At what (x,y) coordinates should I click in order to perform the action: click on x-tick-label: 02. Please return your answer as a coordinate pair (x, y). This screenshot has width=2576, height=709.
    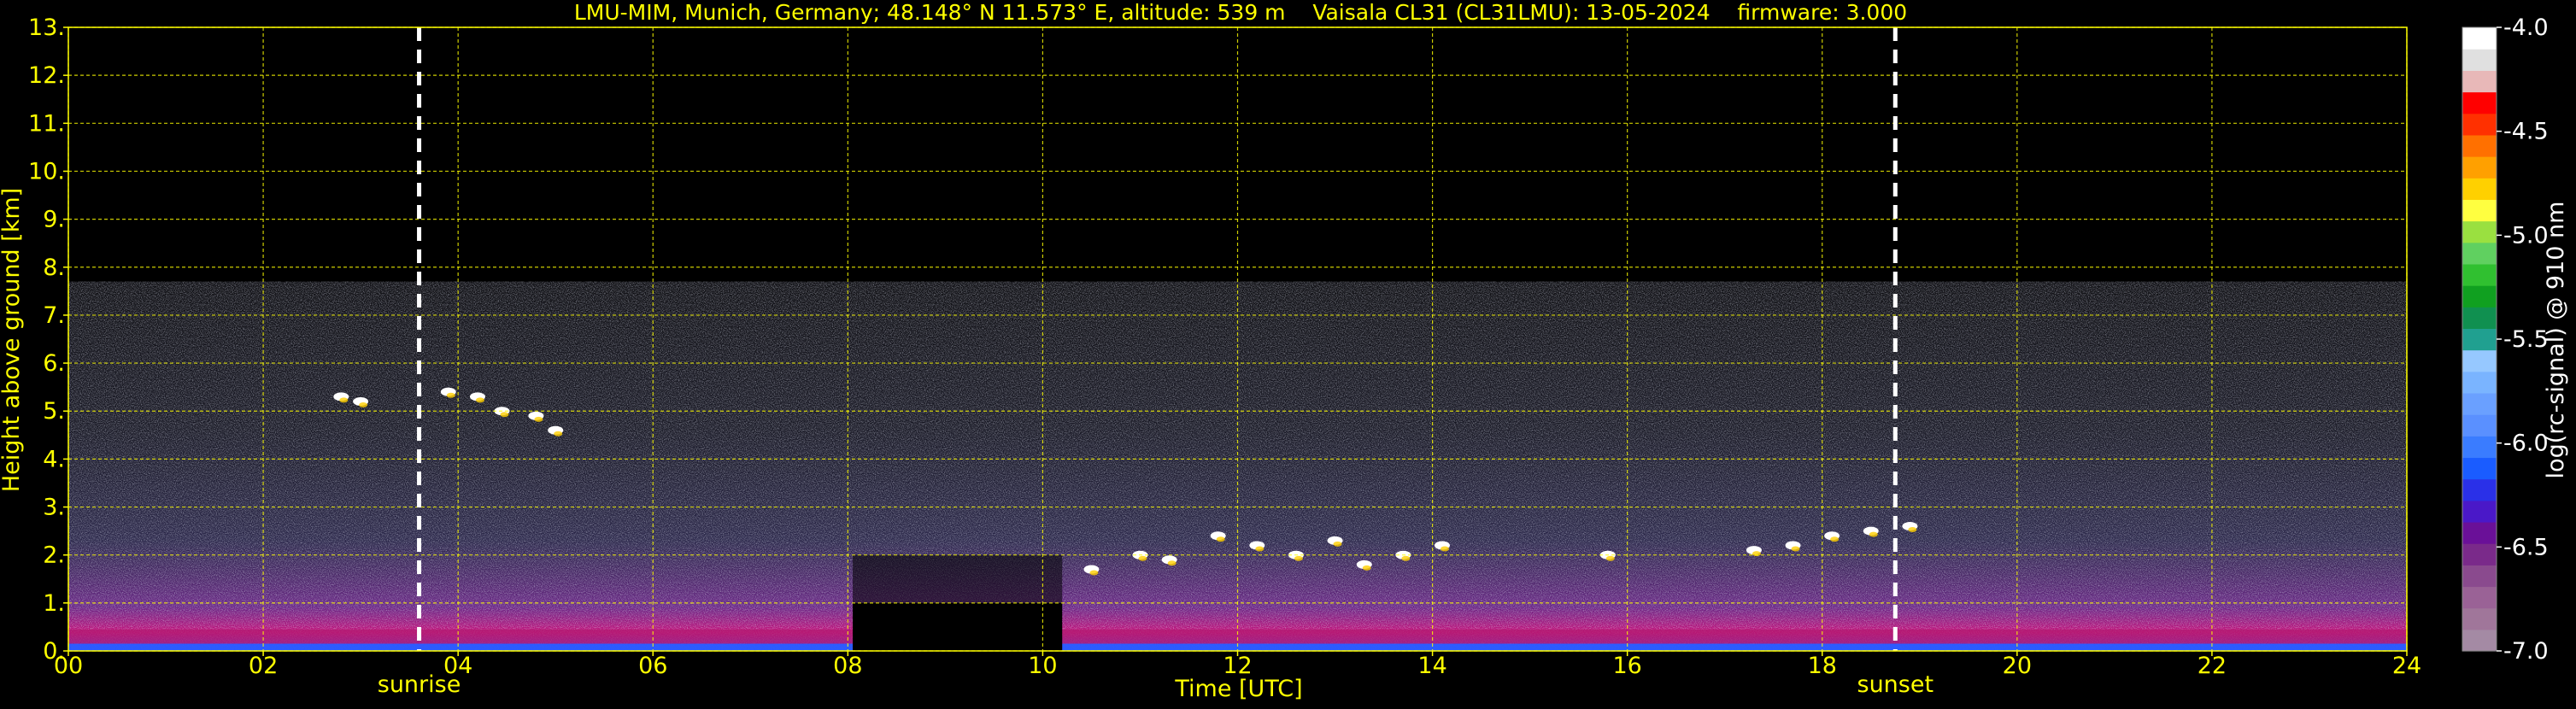
    Looking at the image, I should click on (263, 666).